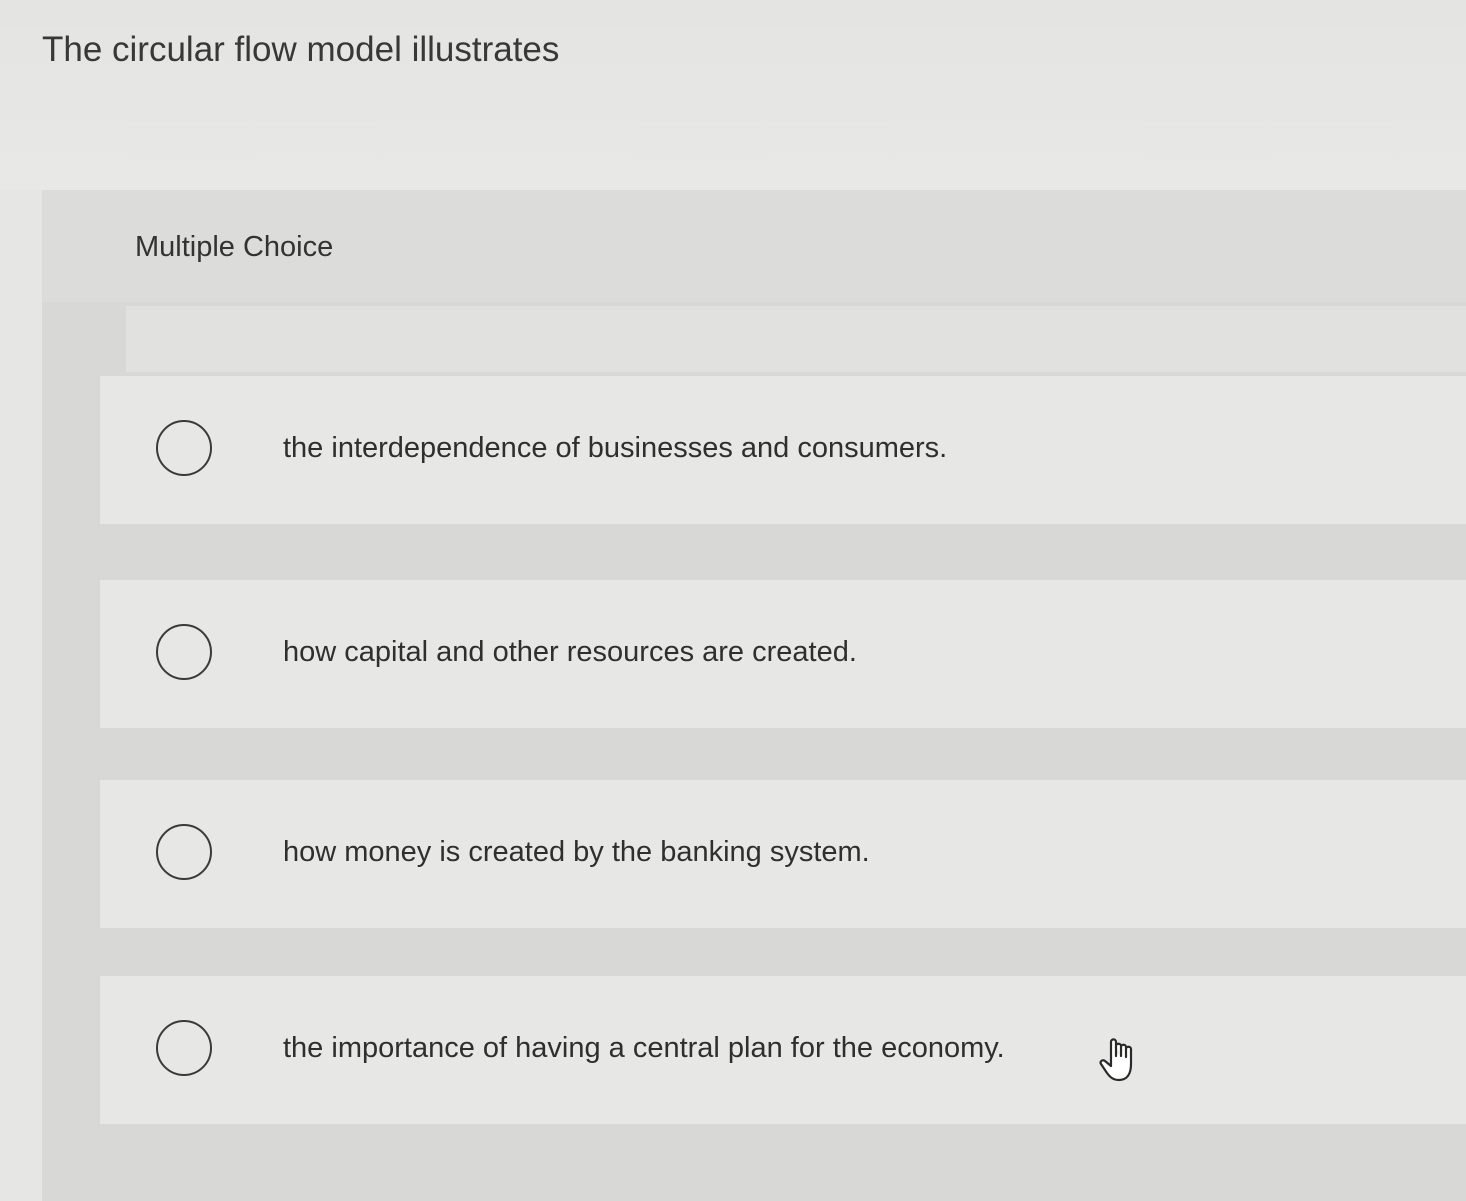 The height and width of the screenshot is (1201, 1466). Describe the element at coordinates (301, 49) in the screenshot. I see `question-prompt: The circular flow model illustrates` at that location.